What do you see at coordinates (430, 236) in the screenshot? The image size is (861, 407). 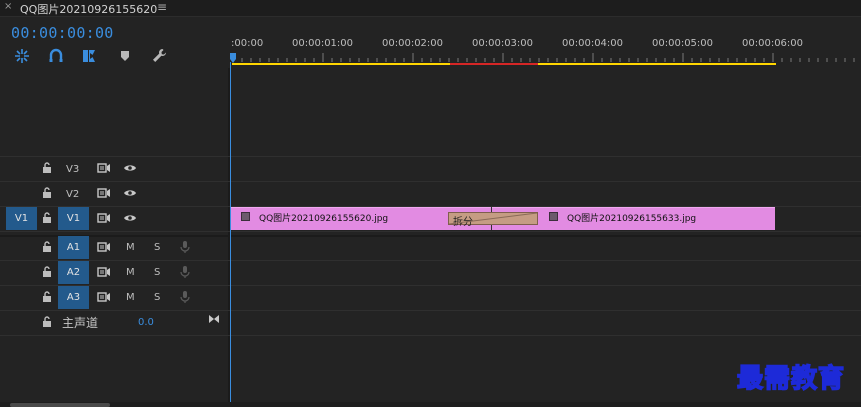 I see `av-separator` at bounding box center [430, 236].